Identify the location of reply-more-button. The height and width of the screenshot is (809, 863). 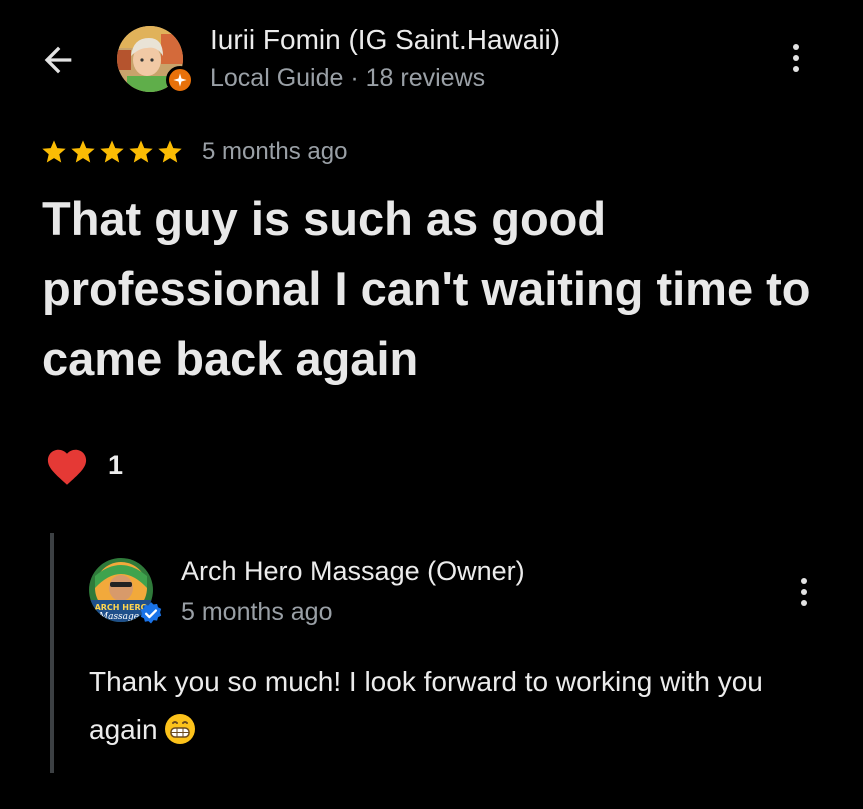
(804, 592).